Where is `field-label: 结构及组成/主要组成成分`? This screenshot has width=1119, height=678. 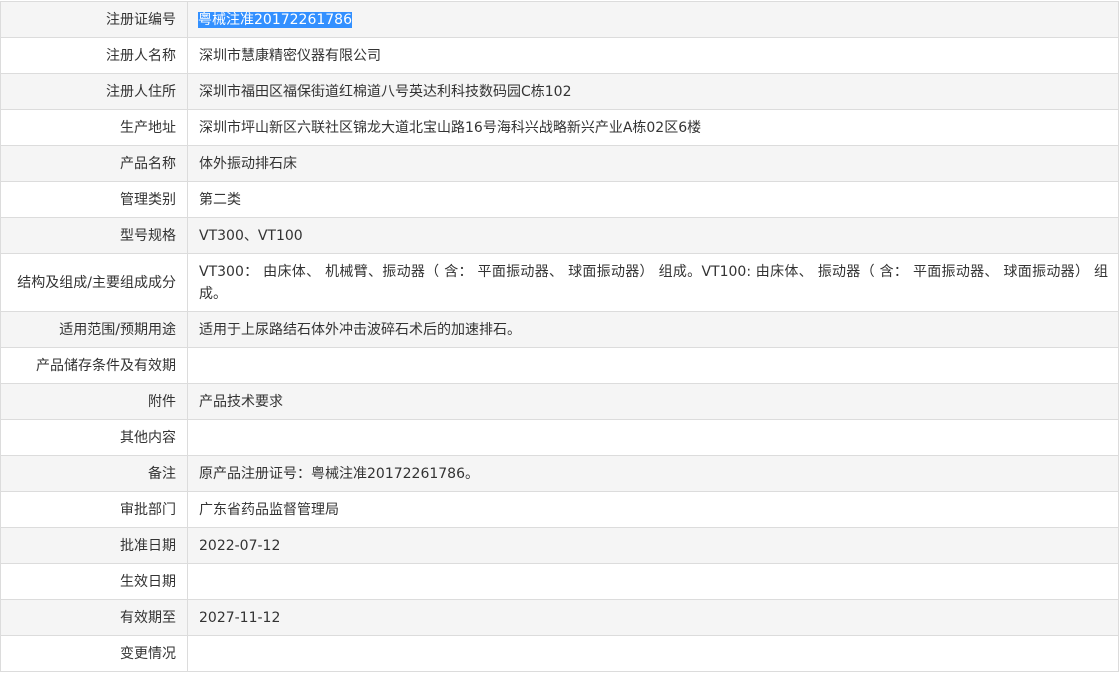 field-label: 结构及组成/主要组成成分 is located at coordinates (94, 282).